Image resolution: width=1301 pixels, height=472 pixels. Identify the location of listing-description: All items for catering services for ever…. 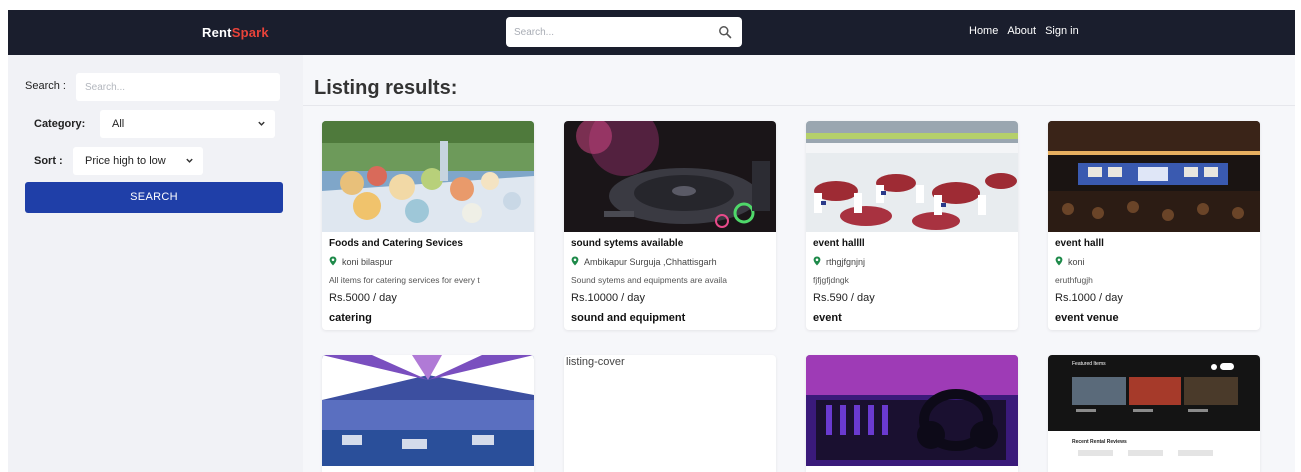
(404, 280).